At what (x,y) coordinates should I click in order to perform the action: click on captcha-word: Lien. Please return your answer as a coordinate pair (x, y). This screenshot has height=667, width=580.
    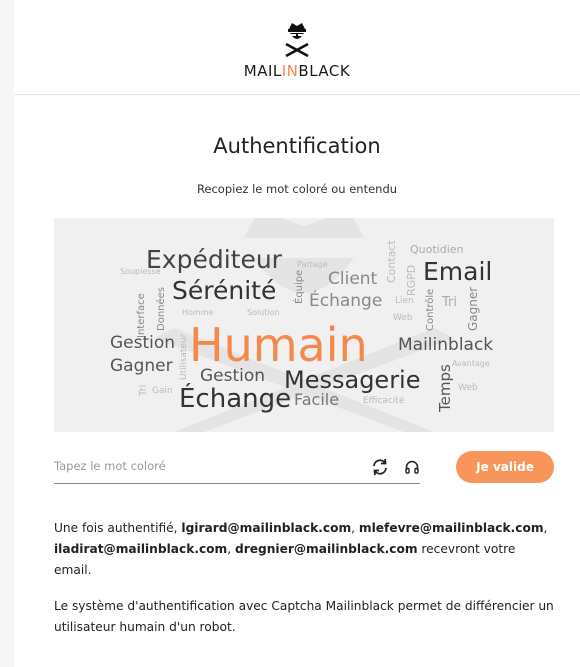
    Looking at the image, I should click on (404, 301).